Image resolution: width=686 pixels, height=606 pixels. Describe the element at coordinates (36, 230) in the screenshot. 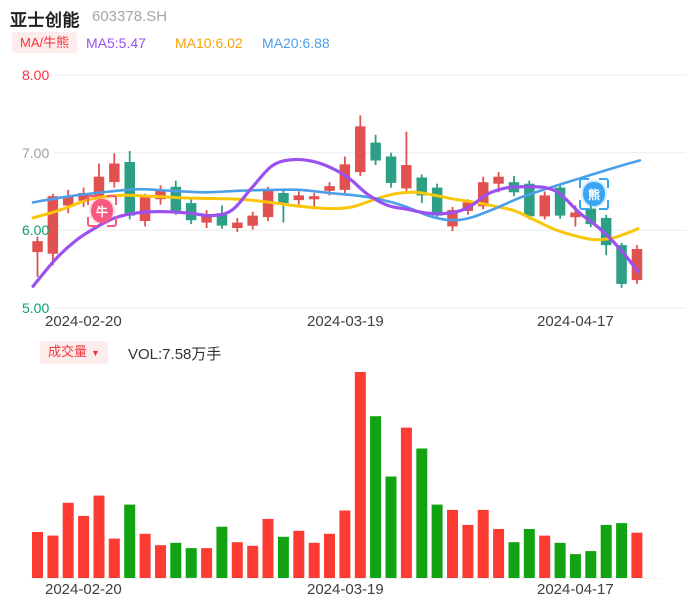

I see `price-axis-label: 6.00` at that location.